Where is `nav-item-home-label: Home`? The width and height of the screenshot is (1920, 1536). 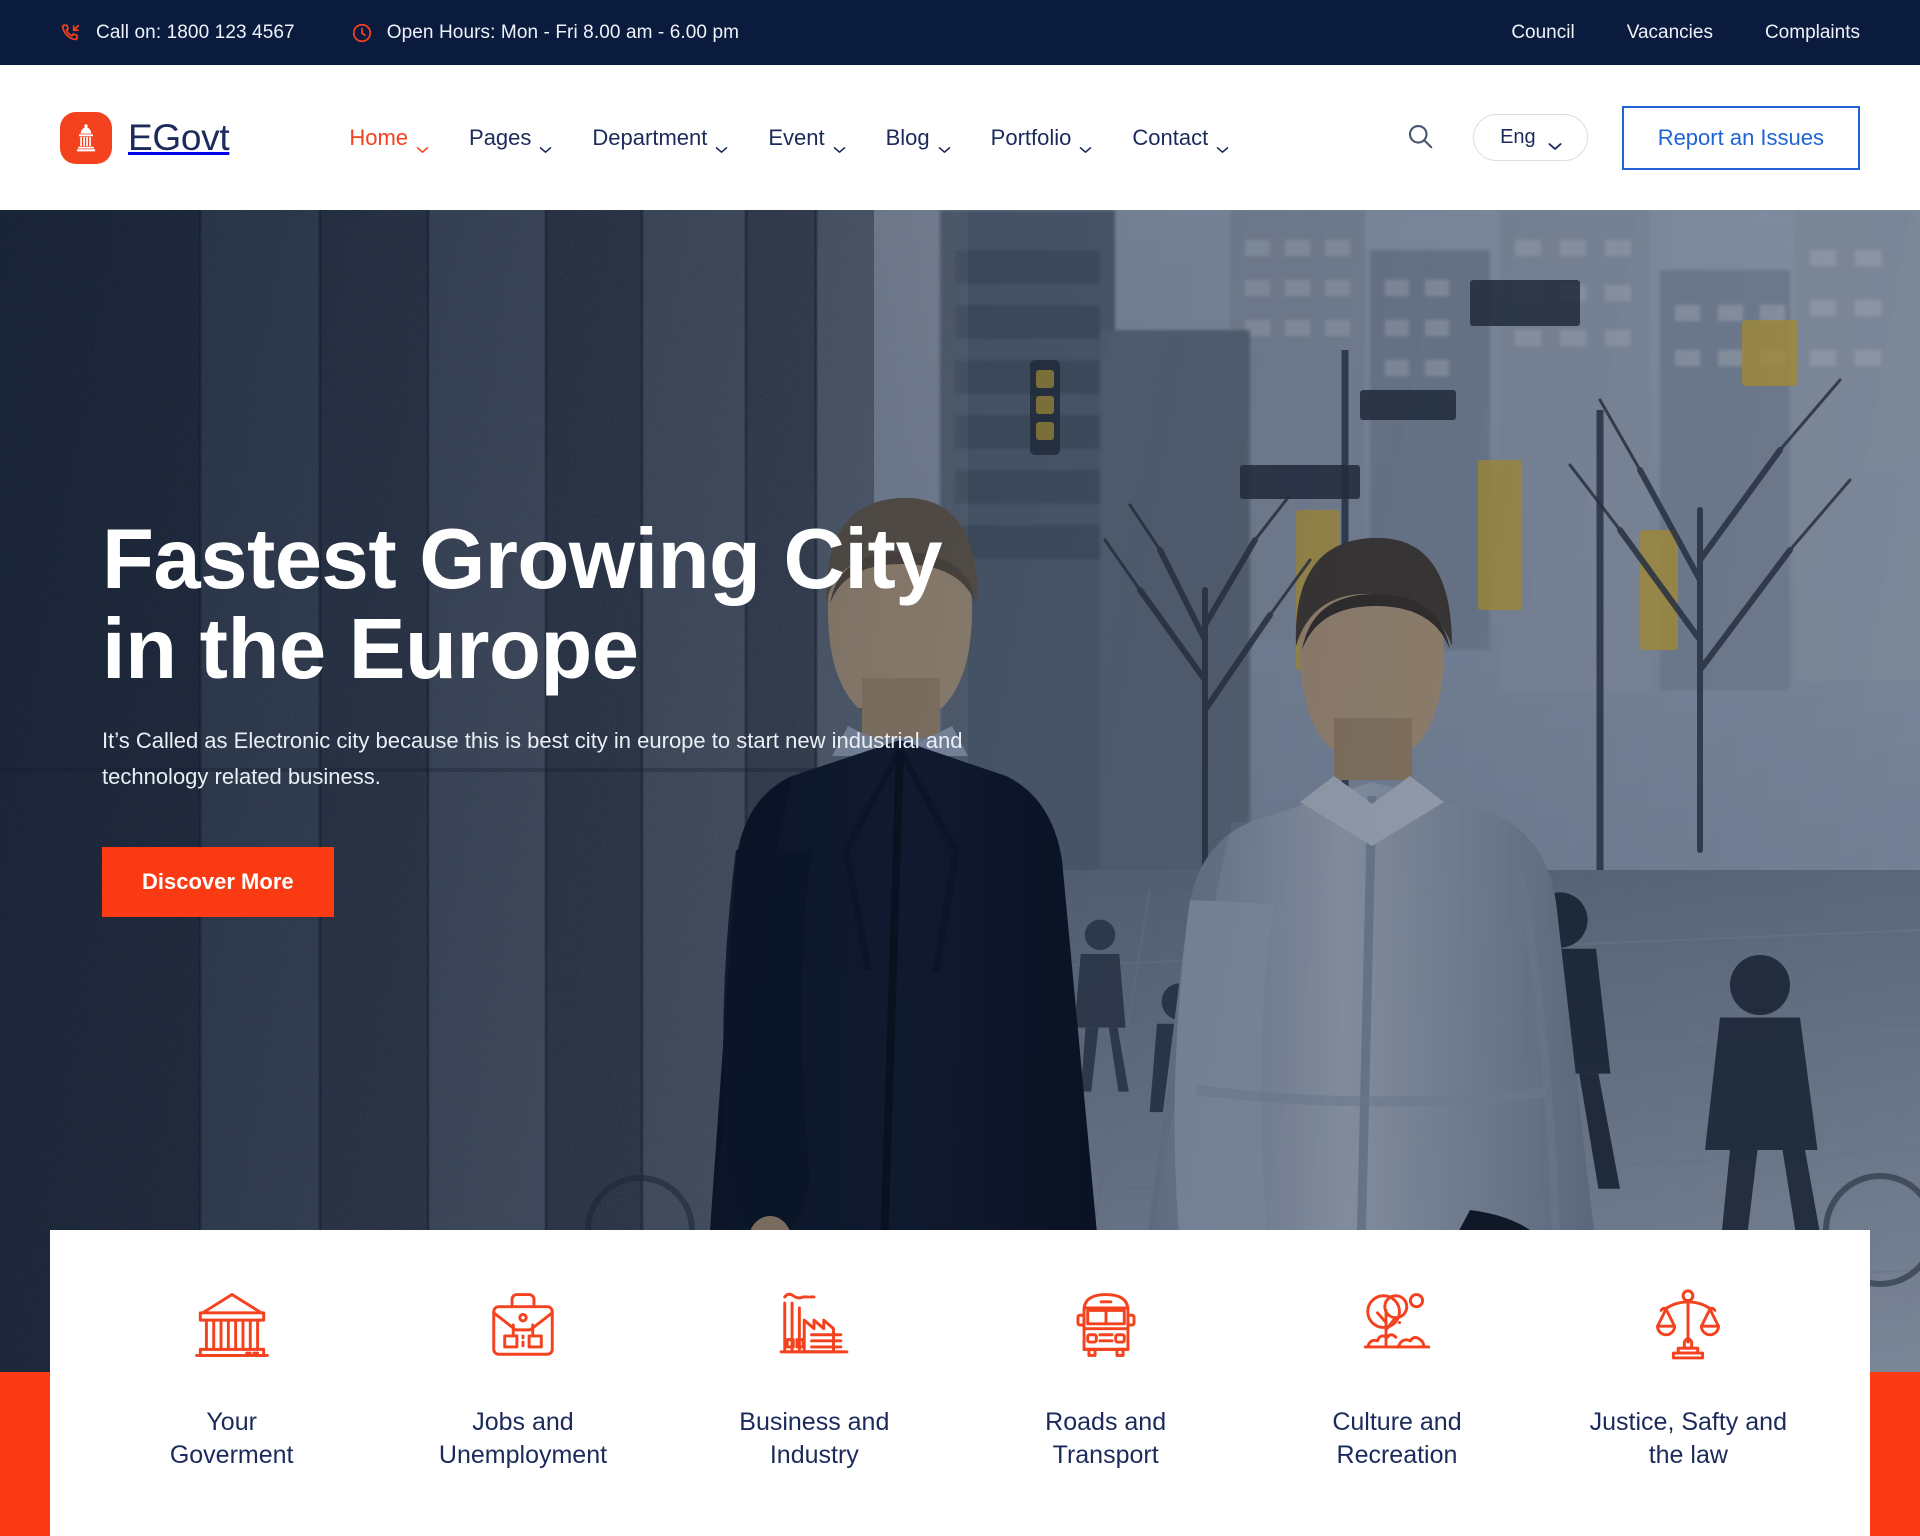 nav-item-home-label: Home is located at coordinates (379, 137).